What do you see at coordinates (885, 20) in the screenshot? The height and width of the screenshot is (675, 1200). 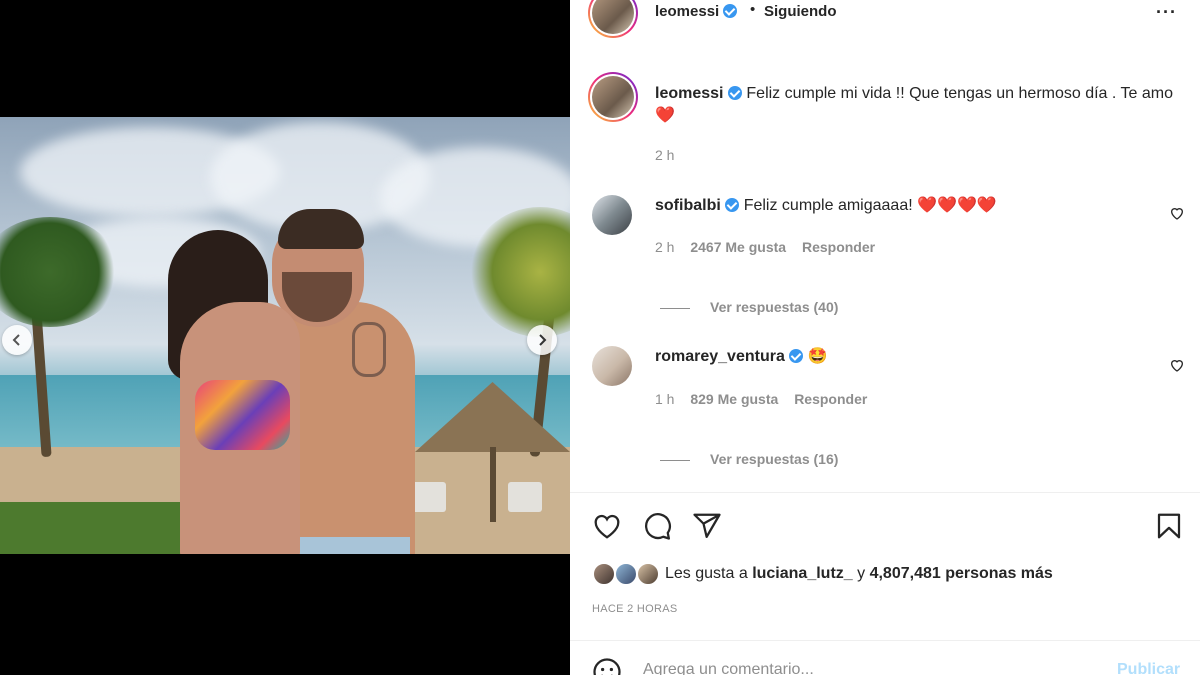 I see `post-header: leomessi • Siguiendo ···` at bounding box center [885, 20].